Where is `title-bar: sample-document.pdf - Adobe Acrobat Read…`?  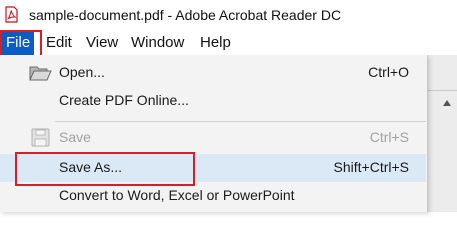 title-bar: sample-document.pdf - Adobe Acrobat Read… is located at coordinates (228, 15).